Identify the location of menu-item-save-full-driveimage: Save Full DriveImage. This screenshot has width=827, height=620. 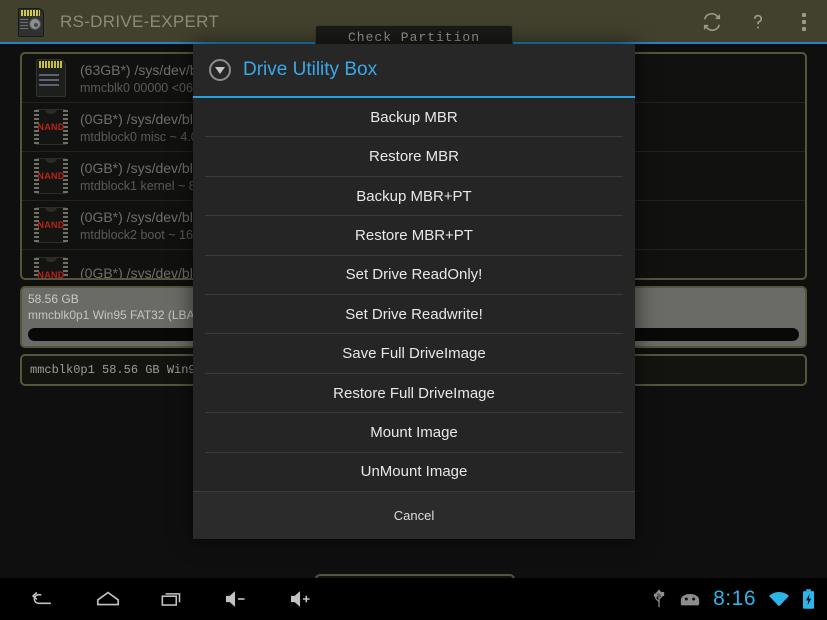
(414, 354).